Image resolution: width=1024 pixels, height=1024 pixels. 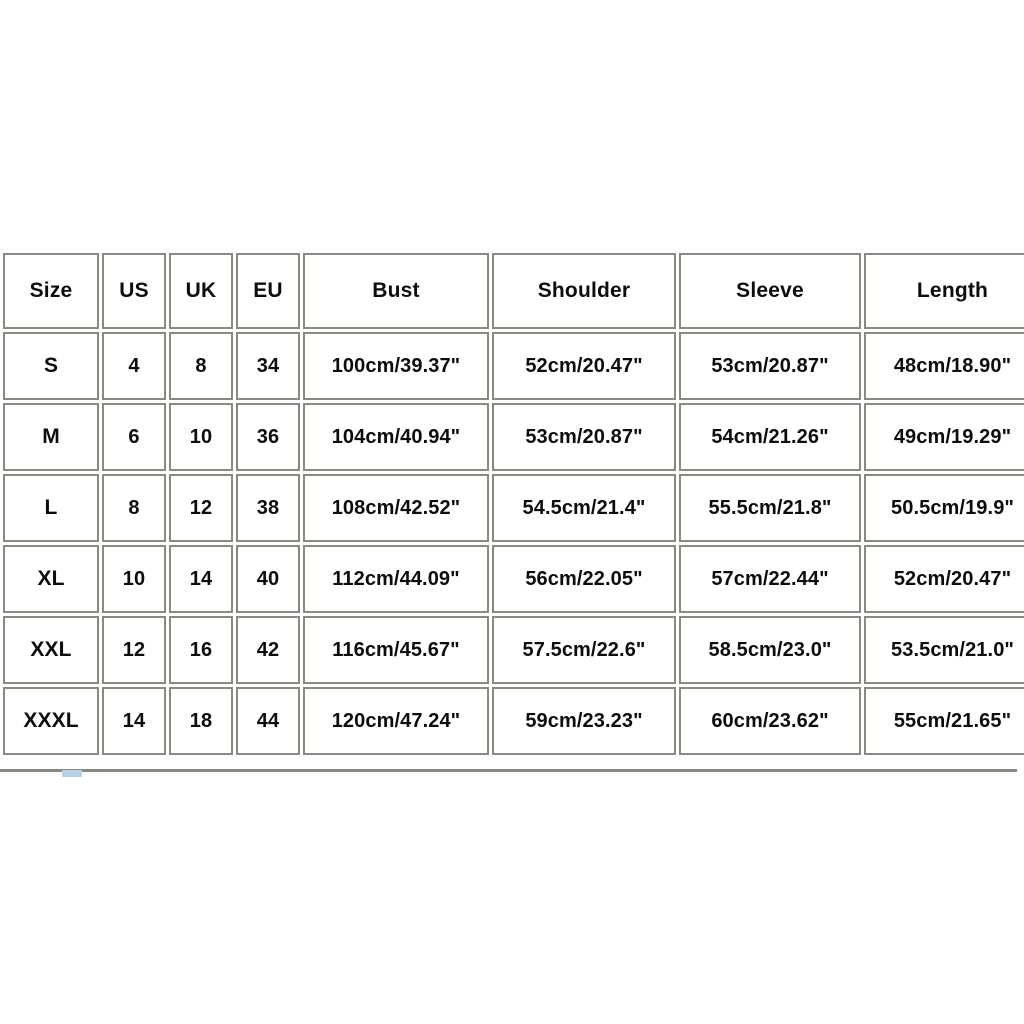 I want to click on cell-bust: 120cm/47.24", so click(x=396, y=721).